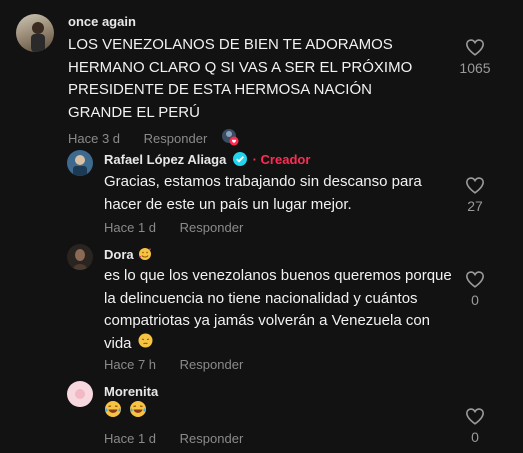 Image resolution: width=523 pixels, height=453 pixels. I want to click on comment-username-label: Dora, so click(119, 254).